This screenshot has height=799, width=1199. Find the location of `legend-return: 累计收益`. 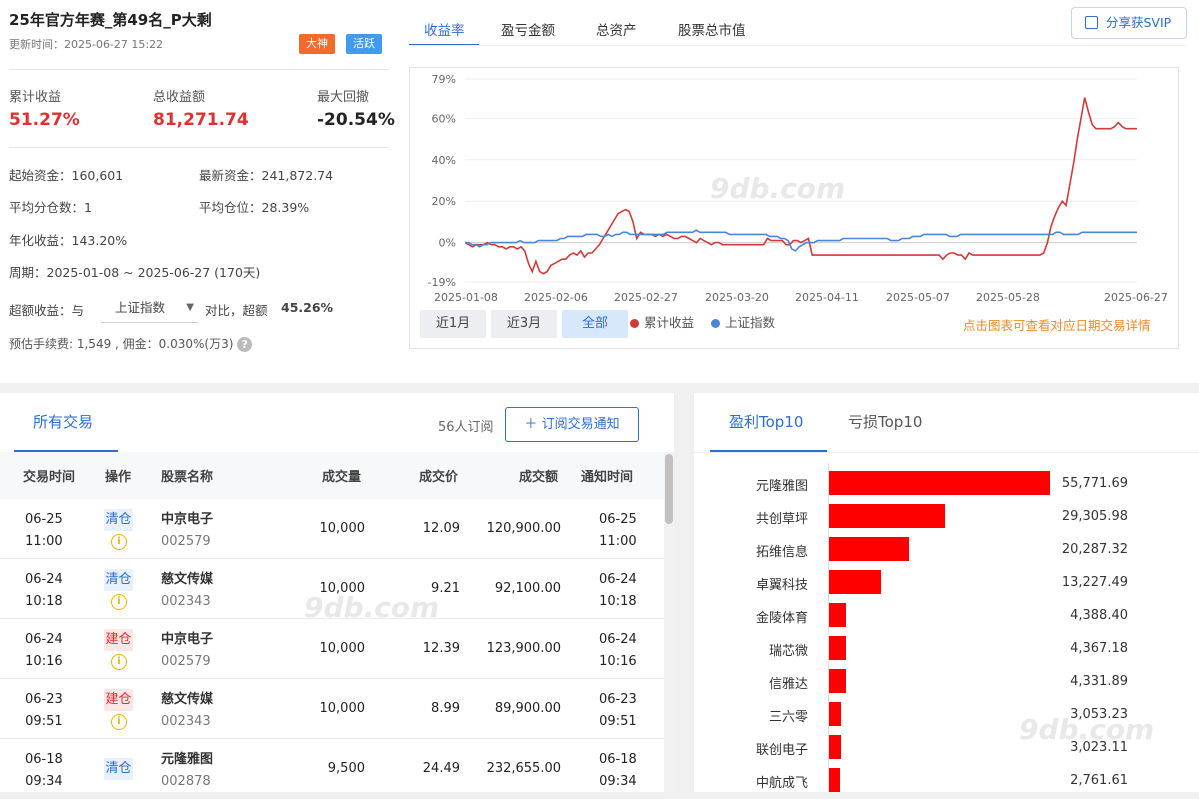

legend-return: 累计收益 is located at coordinates (662, 321).